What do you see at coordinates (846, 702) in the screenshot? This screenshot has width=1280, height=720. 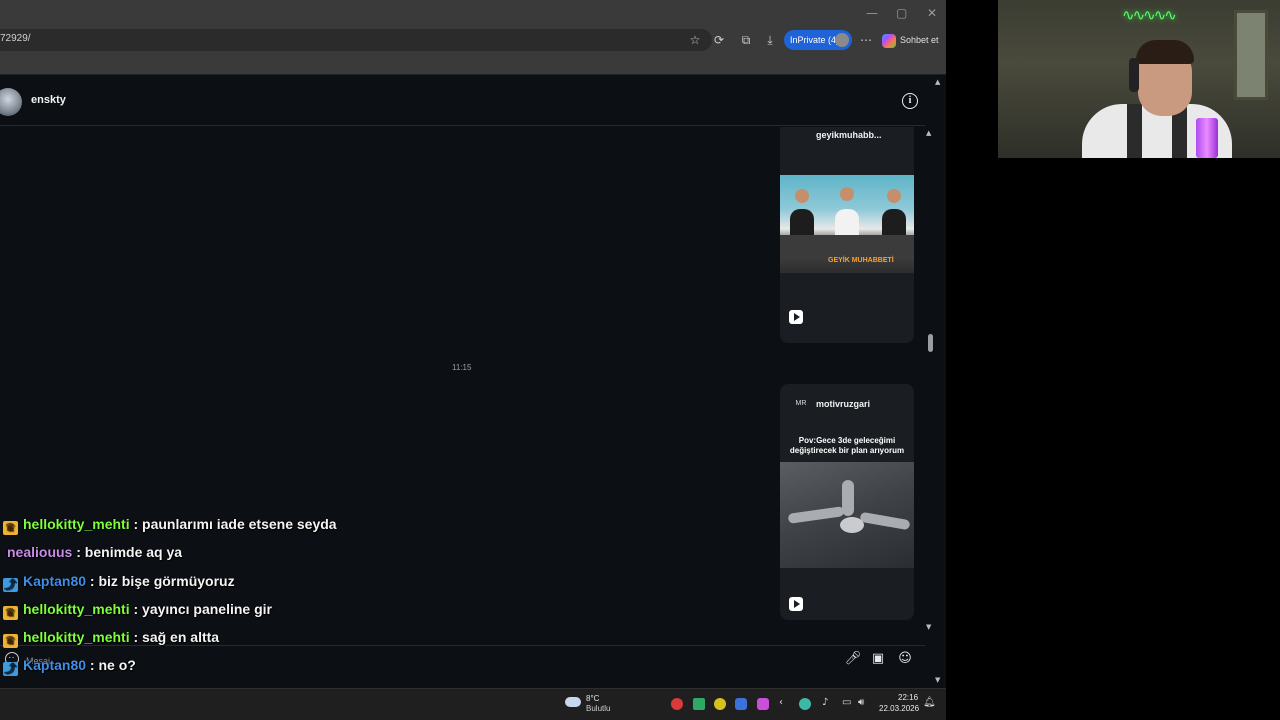 I see `network-icon: ▭` at bounding box center [846, 702].